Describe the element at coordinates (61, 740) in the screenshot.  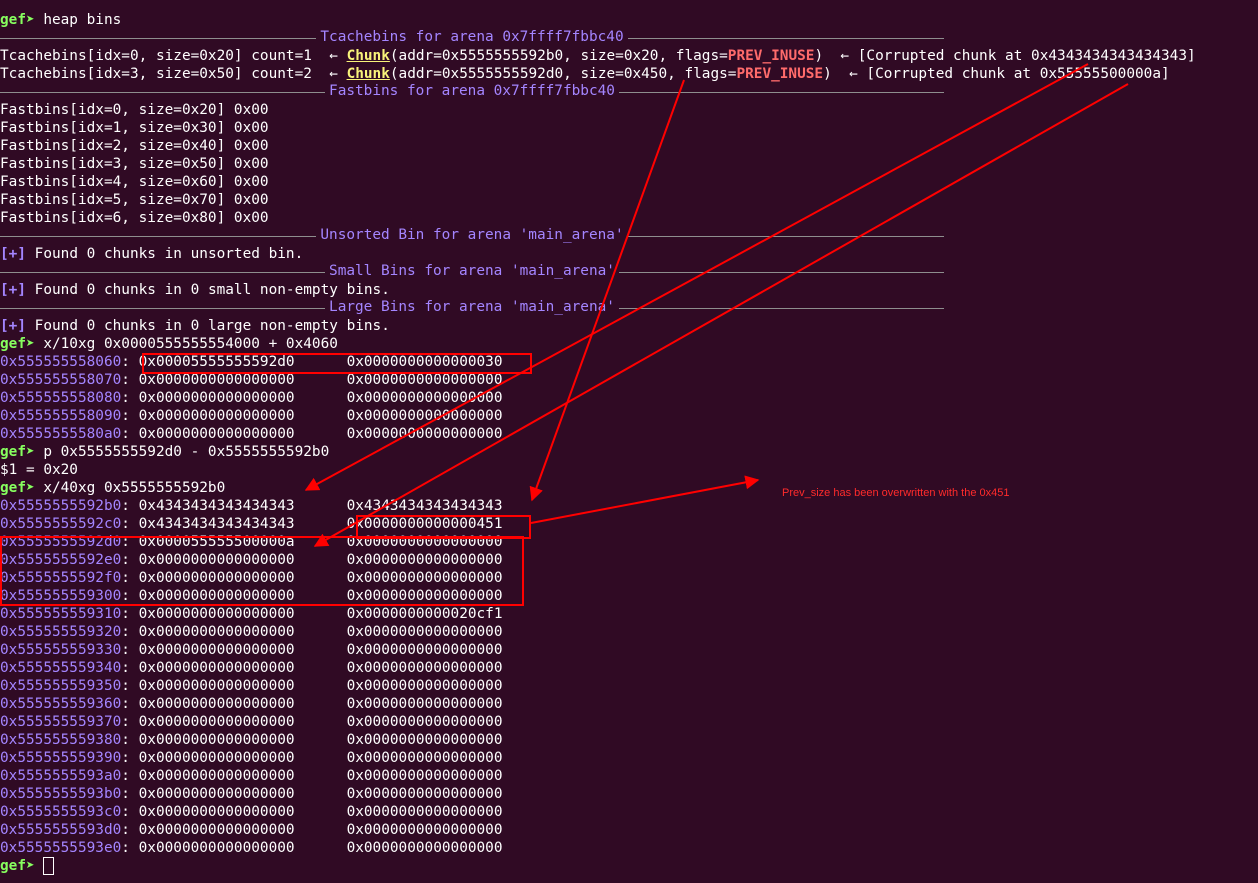
I see `memory-address: 0x555555559380` at that location.